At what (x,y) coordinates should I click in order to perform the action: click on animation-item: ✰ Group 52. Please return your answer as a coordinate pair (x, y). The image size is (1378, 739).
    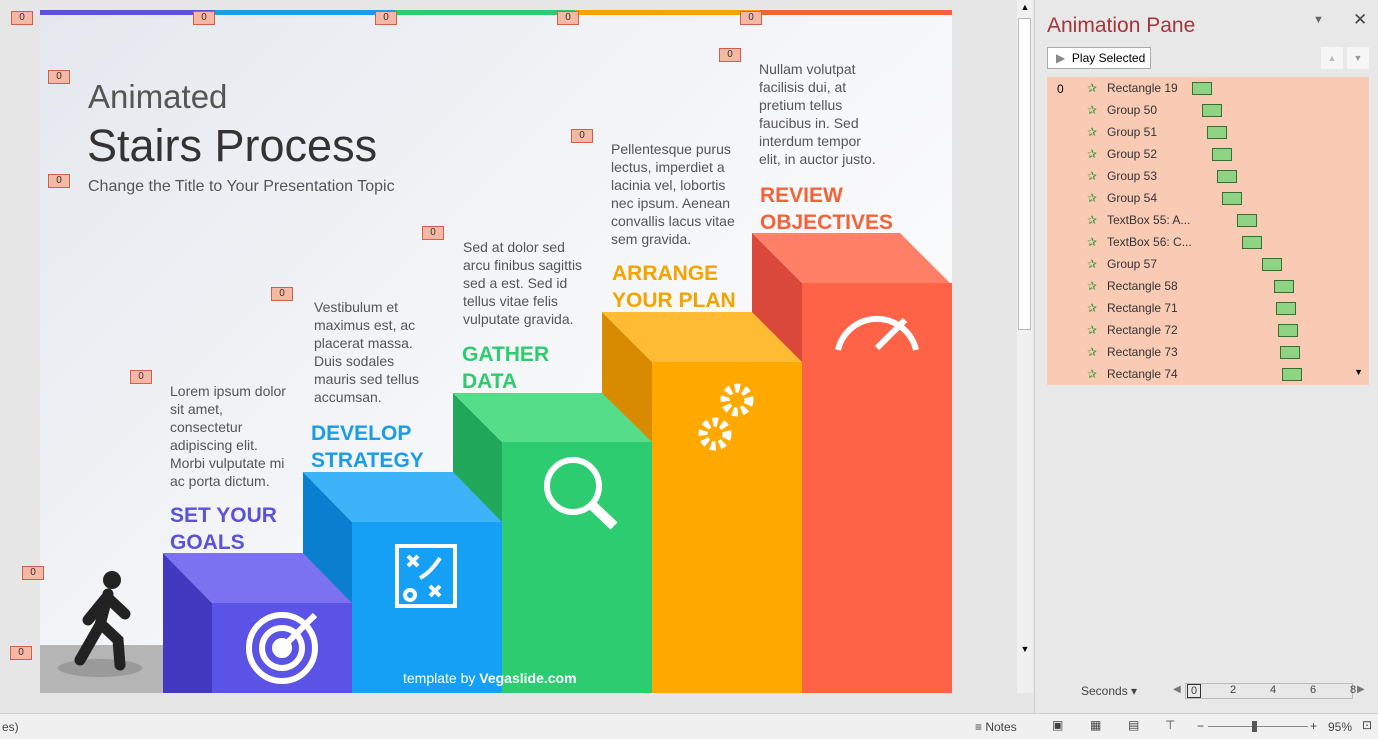
    Looking at the image, I should click on (1208, 154).